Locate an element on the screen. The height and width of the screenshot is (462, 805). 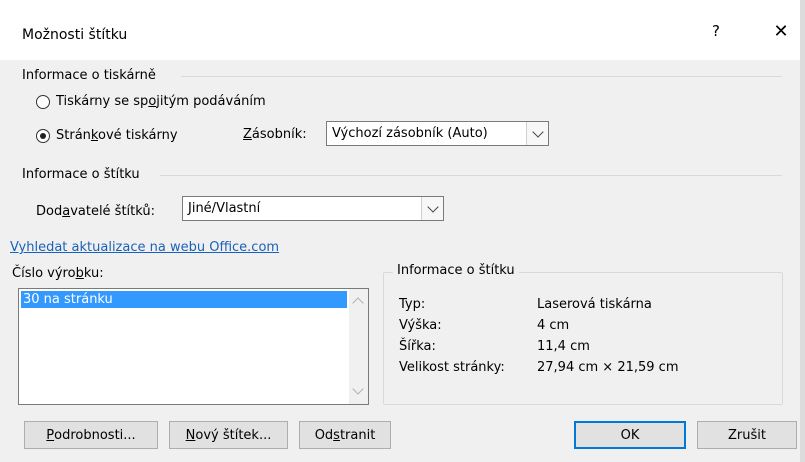
radio-circle-checked is located at coordinates (43, 135).